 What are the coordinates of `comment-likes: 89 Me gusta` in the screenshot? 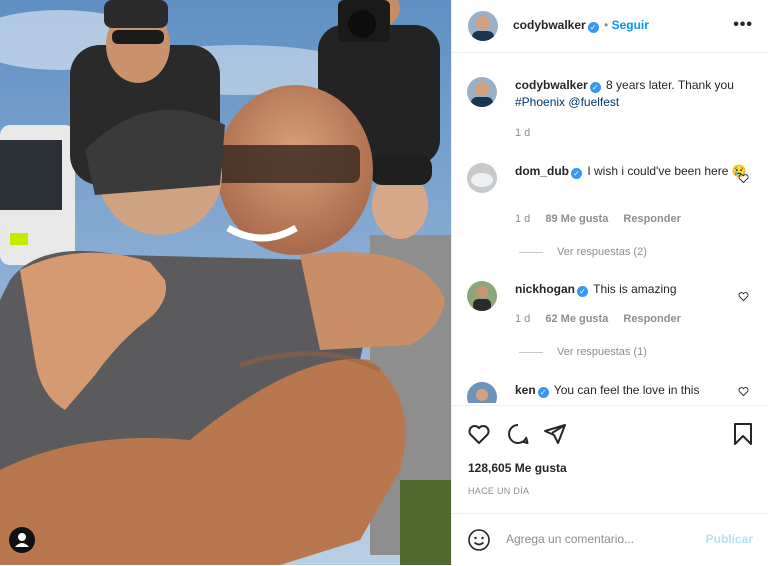 It's located at (576, 219).